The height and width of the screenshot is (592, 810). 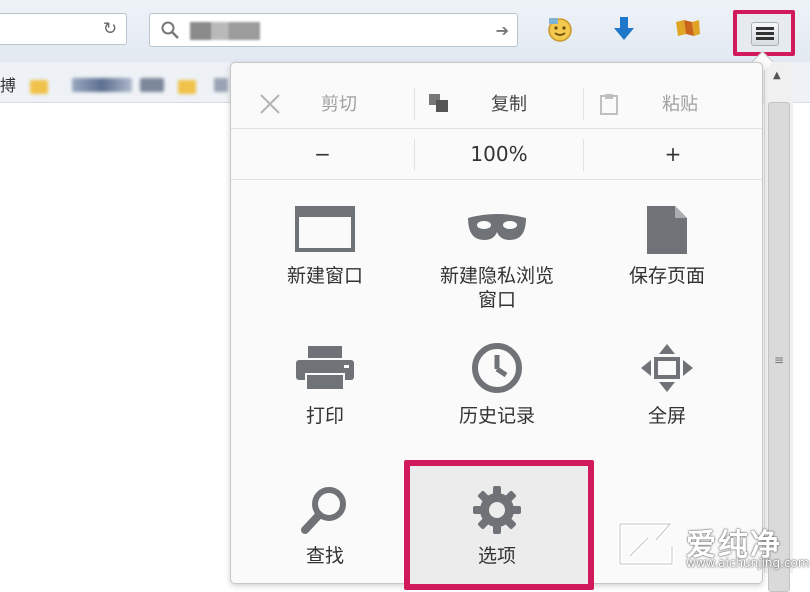 I want to click on history-label: 历史记录, so click(x=496, y=416).